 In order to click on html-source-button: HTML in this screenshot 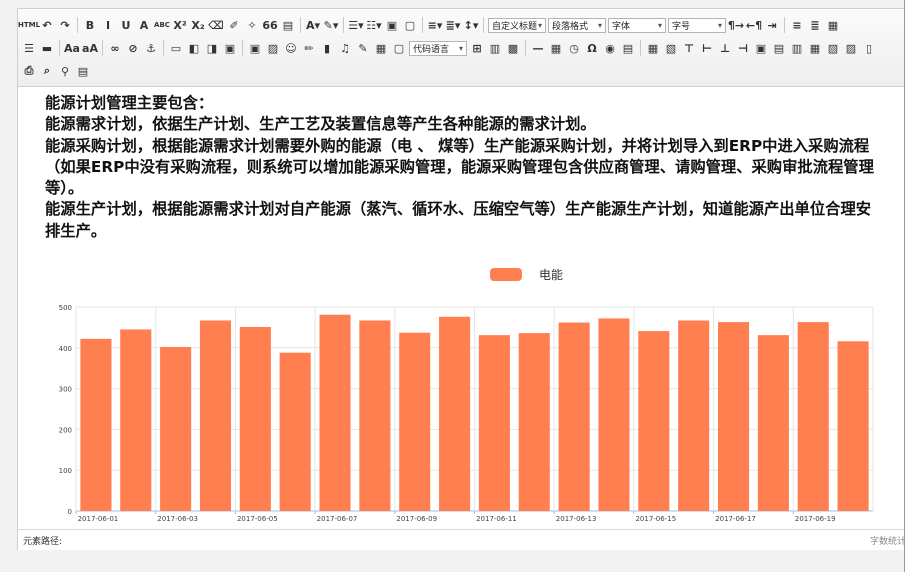, I will do `click(29, 25)`.